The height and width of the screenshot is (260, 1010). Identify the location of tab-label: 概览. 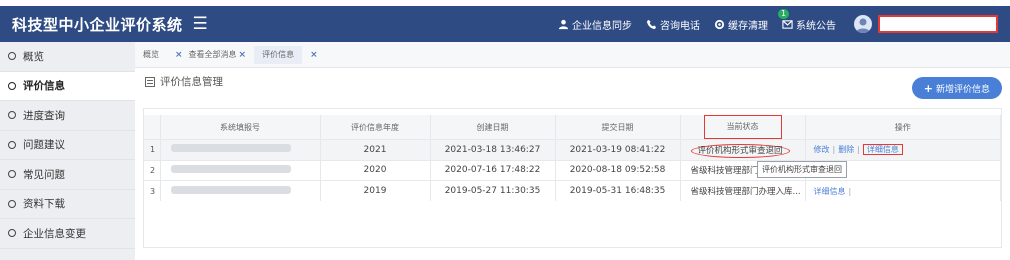
(151, 54).